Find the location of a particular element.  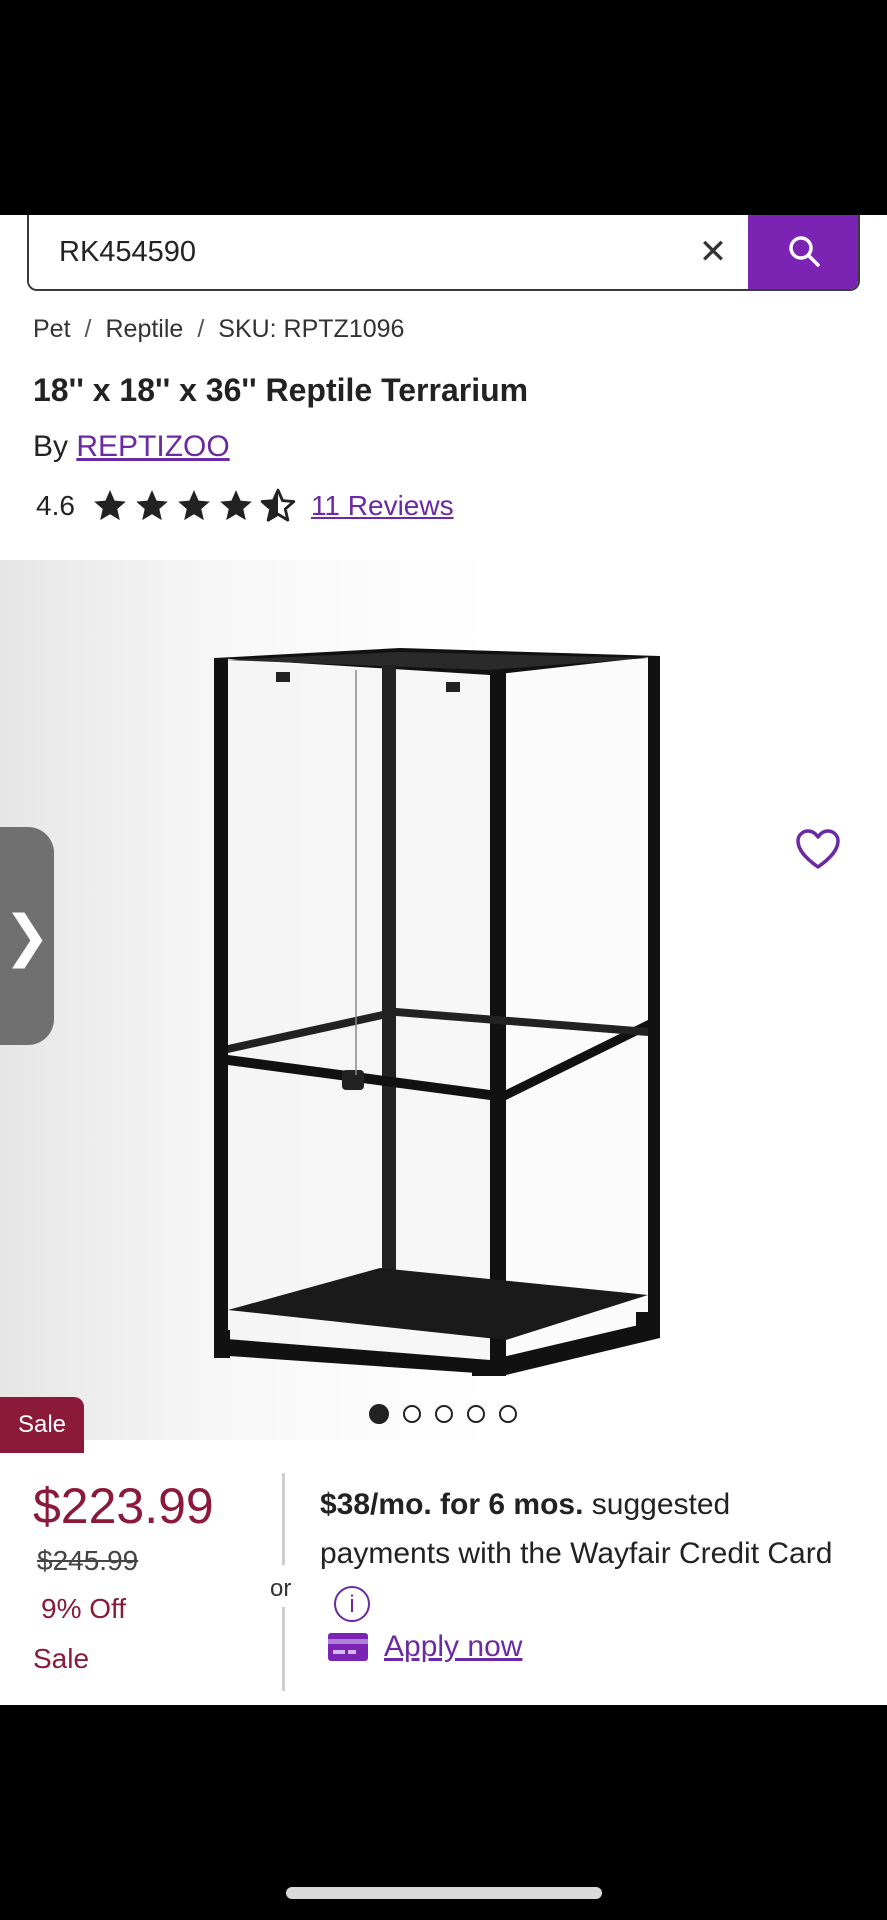

or-label: or is located at coordinates (281, 1588).